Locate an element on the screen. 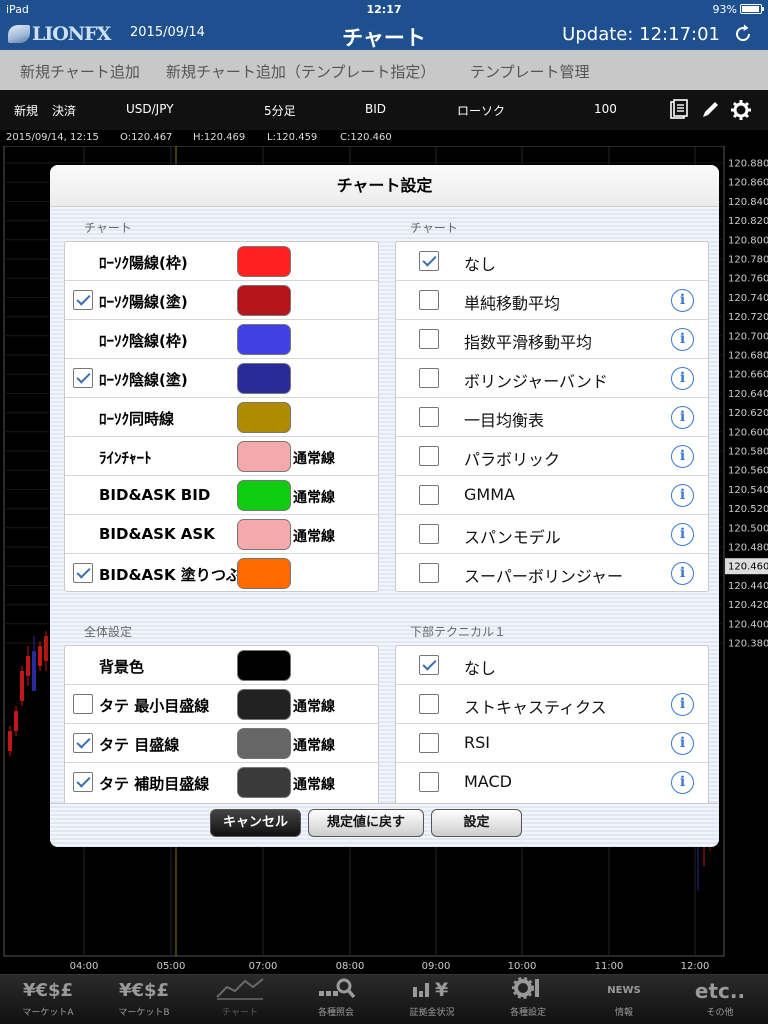 The width and height of the screenshot is (768, 1024). technical-option-label: スーパーボリンジャー is located at coordinates (544, 576).